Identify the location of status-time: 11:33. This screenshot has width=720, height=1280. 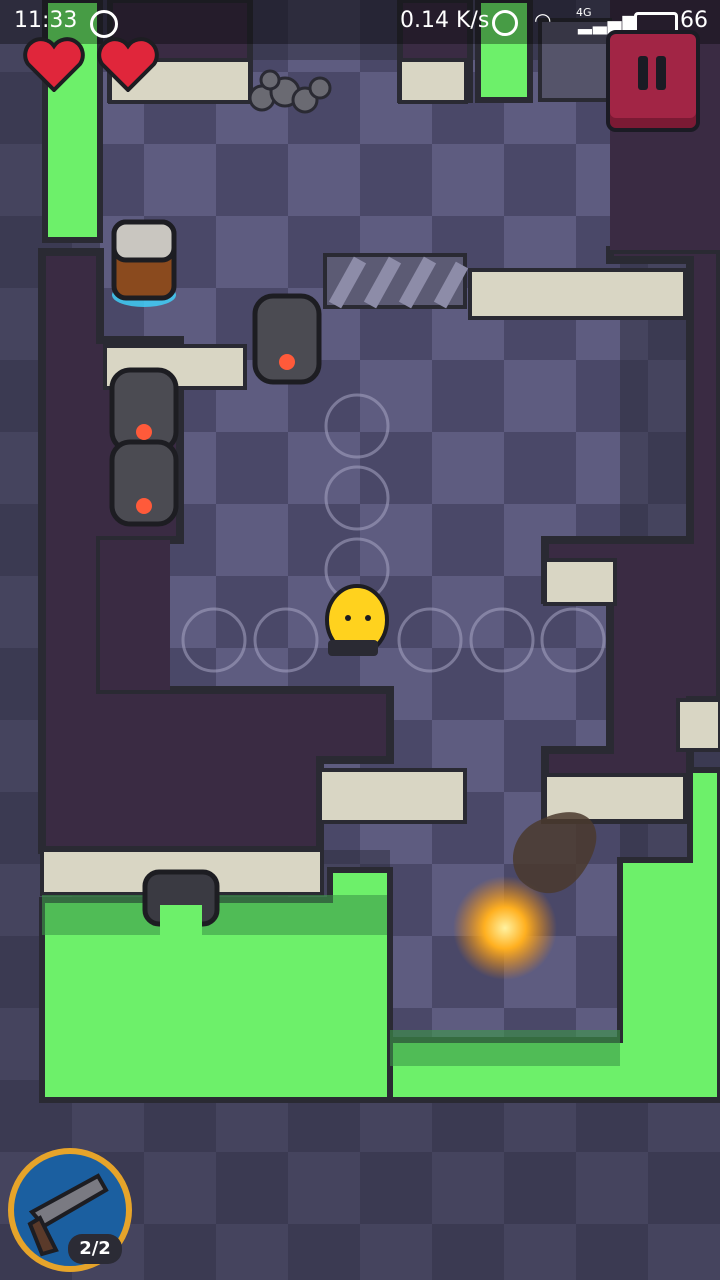
(46, 20).